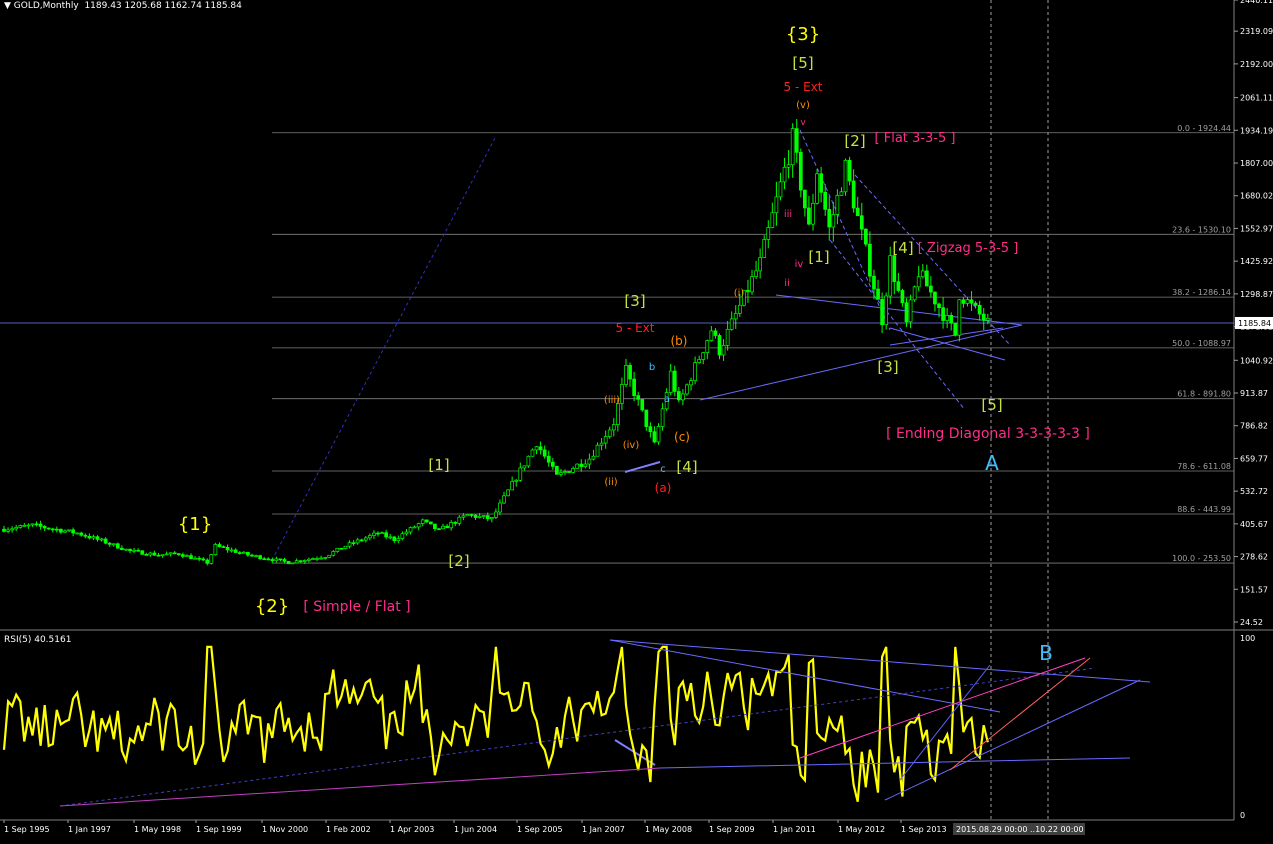  What do you see at coordinates (732, 829) in the screenshot?
I see `time-tick-label: 1 Sep 2009` at bounding box center [732, 829].